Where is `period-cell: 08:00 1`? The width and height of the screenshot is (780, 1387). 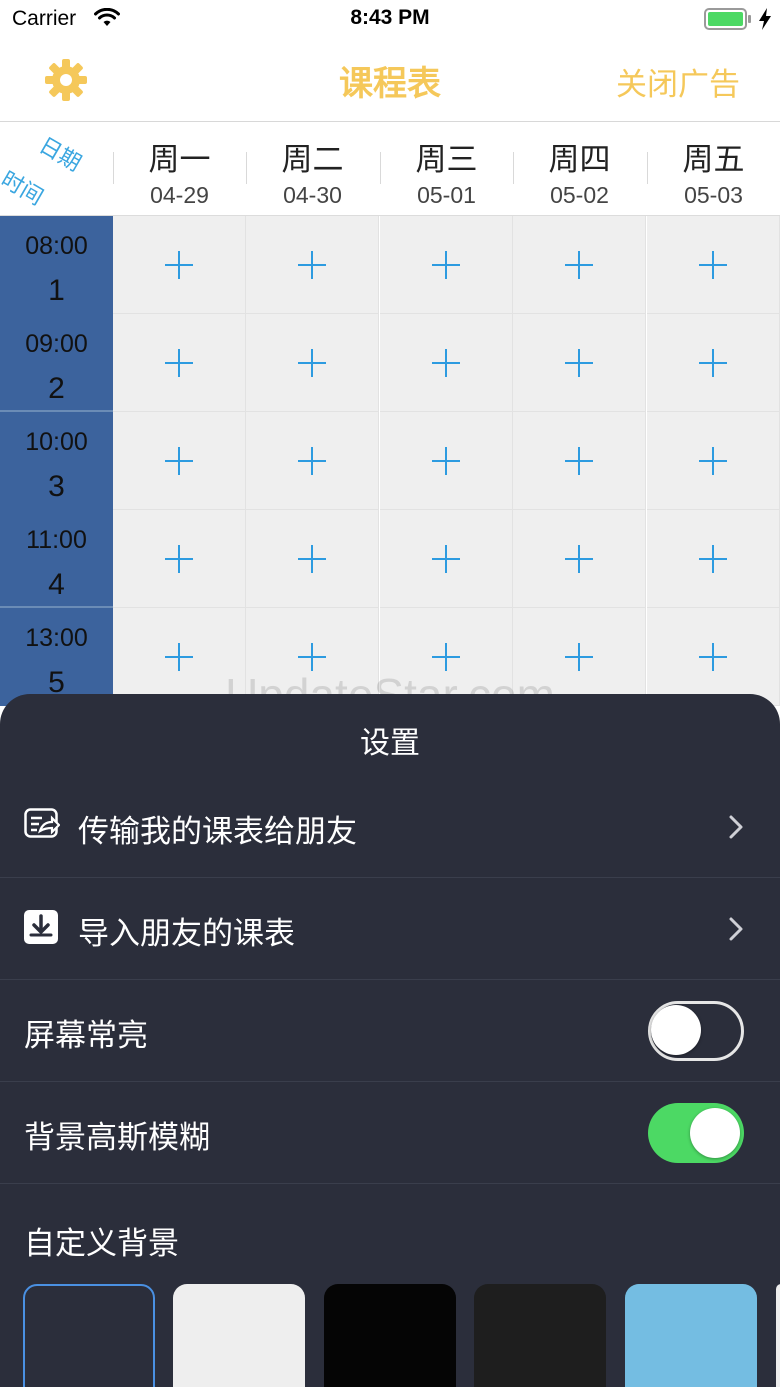
period-cell: 08:00 1 is located at coordinates (56, 265).